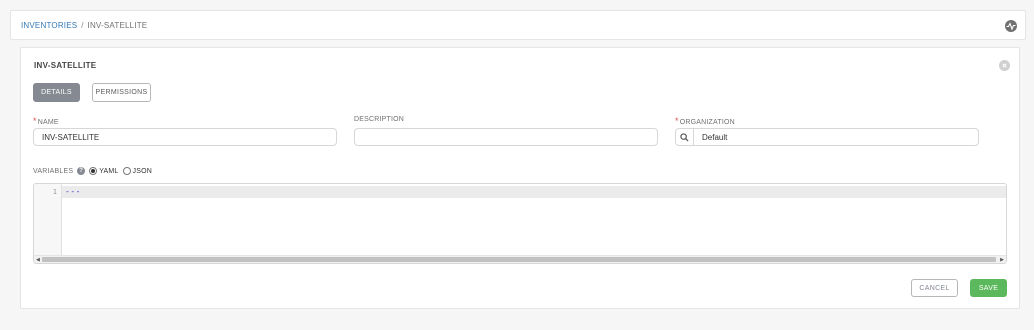 The image size is (1034, 330). What do you see at coordinates (65, 65) in the screenshot?
I see `panel-title: INV-SATELLITE` at bounding box center [65, 65].